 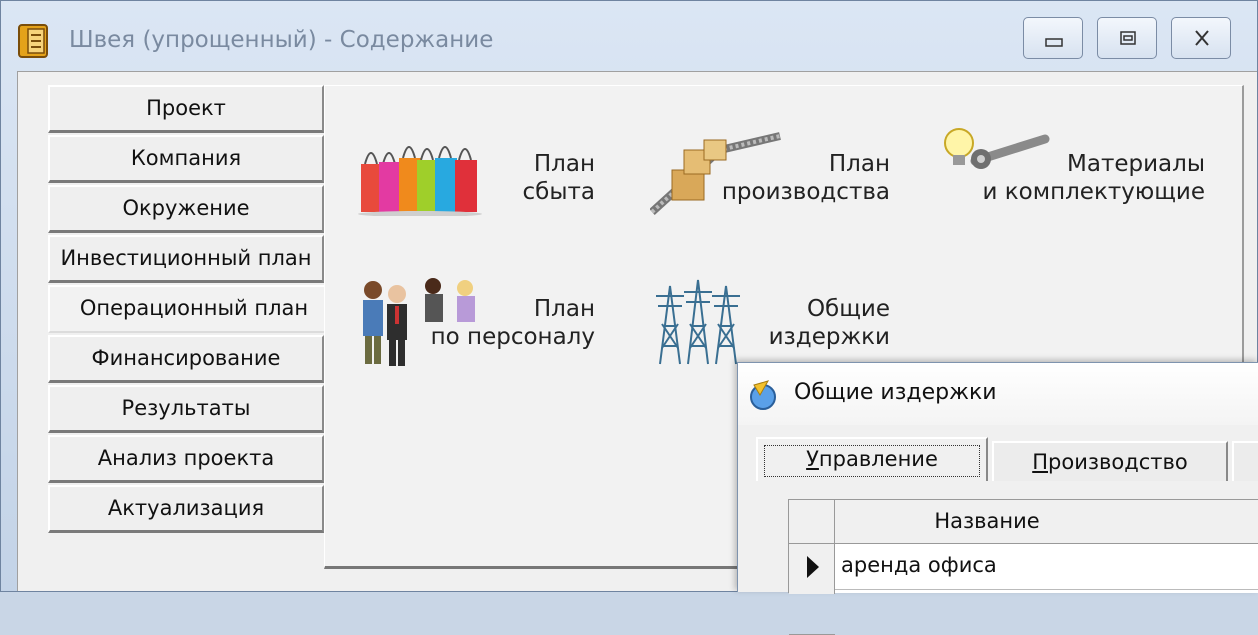 What do you see at coordinates (998, 394) in the screenshot?
I see `dialog-title-bar: Общие издержки` at bounding box center [998, 394].